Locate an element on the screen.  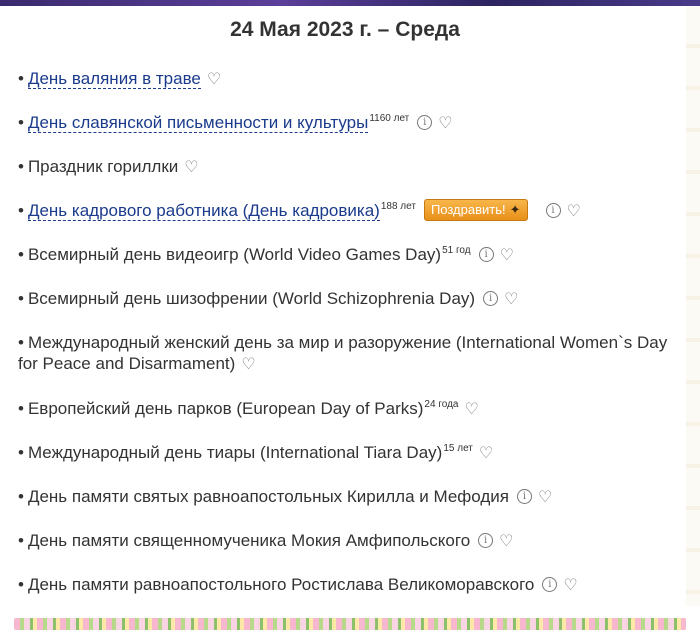
list-item: • Праздник гориллки ♡ is located at coordinates (108, 167).